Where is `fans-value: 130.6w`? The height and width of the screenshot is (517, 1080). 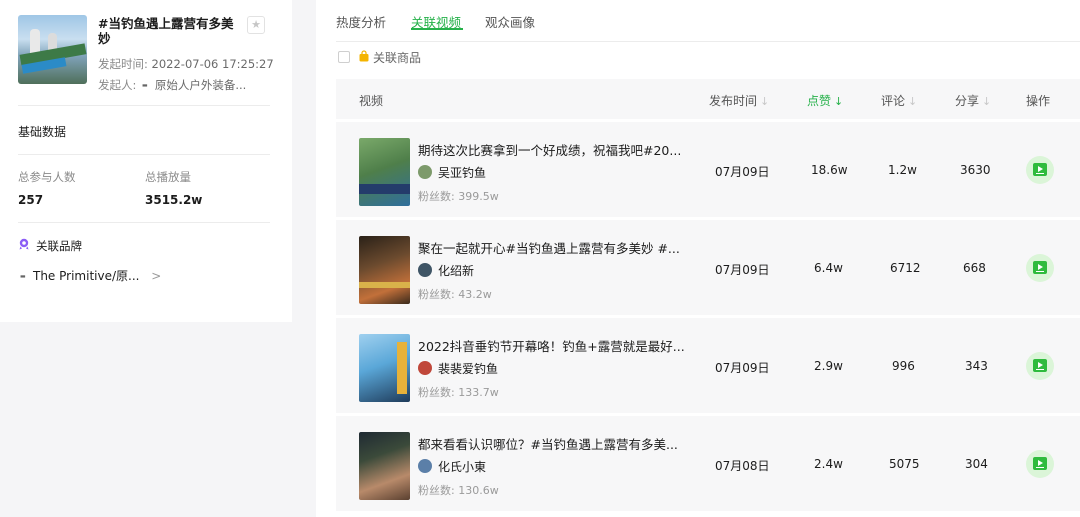
fans-value: 130.6w is located at coordinates (478, 490).